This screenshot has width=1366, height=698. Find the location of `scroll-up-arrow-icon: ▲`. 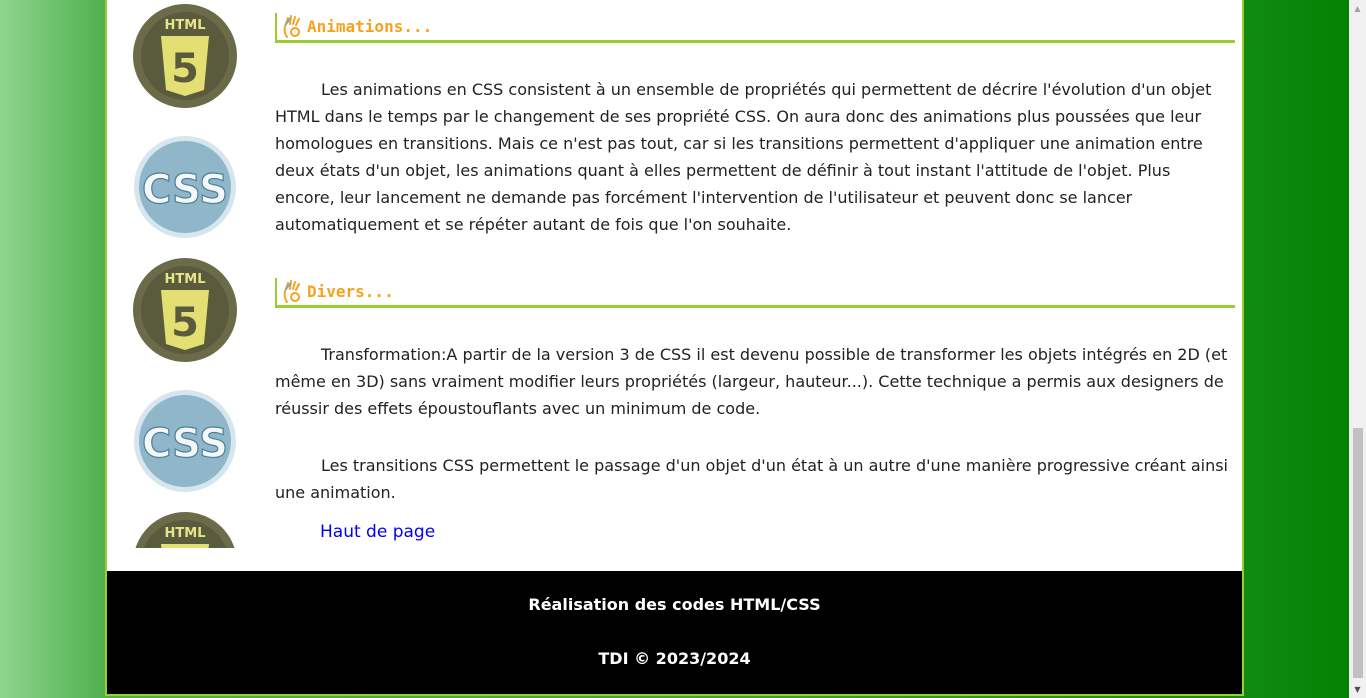

scroll-up-arrow-icon: ▲ is located at coordinates (1357, 8).